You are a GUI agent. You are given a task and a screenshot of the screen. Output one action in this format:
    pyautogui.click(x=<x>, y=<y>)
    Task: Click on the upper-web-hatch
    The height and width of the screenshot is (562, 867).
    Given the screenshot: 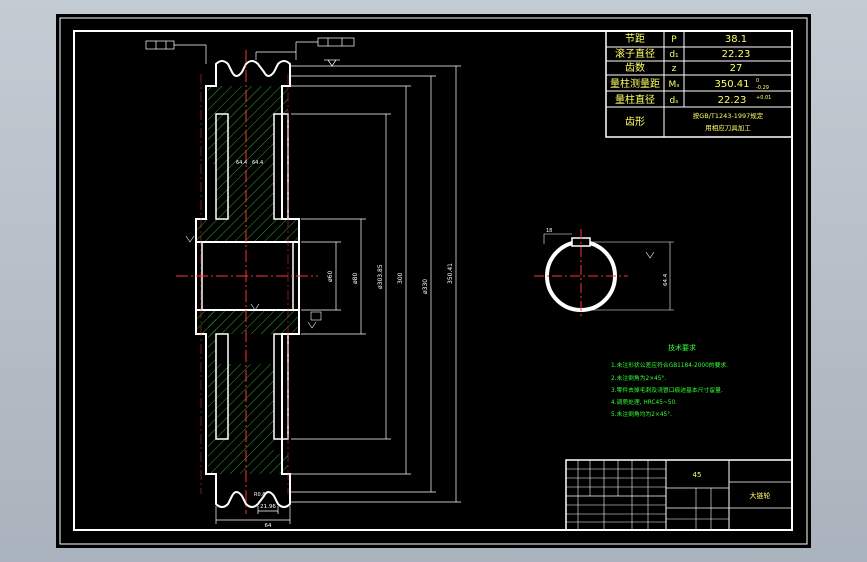 What is the action you would take?
    pyautogui.click(x=248, y=152)
    